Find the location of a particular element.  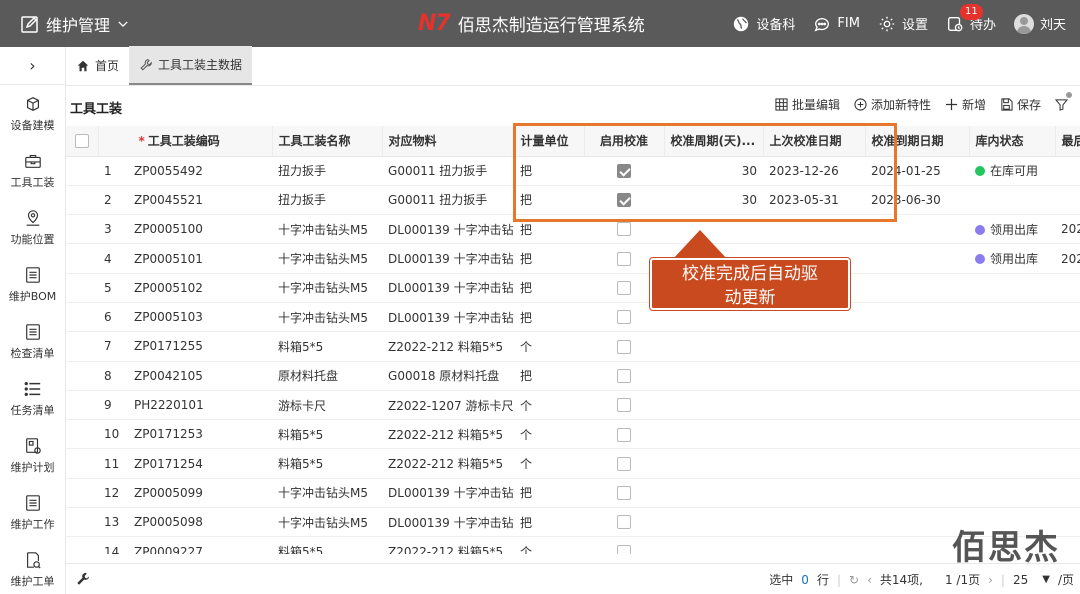

select-all-checkbox is located at coordinates (81, 141).